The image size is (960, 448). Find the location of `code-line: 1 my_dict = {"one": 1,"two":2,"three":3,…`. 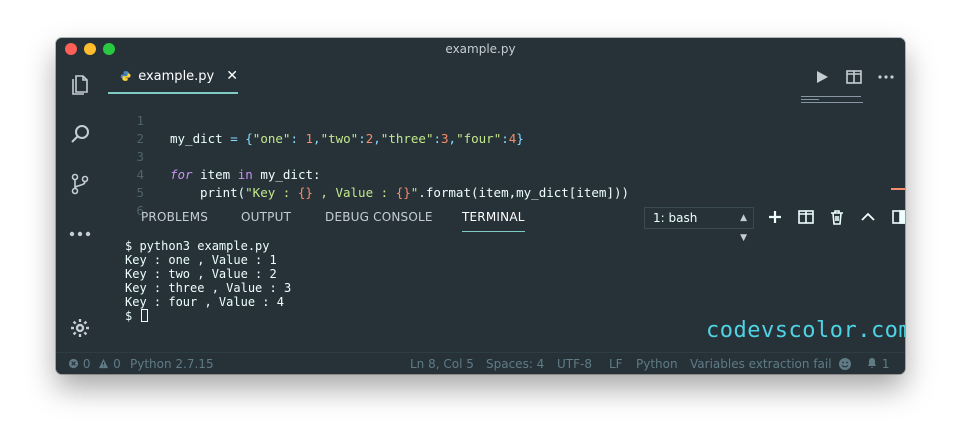

code-line: 1 my_dict = {"one": 1,"two":2,"three":3,… is located at coordinates (454, 120).